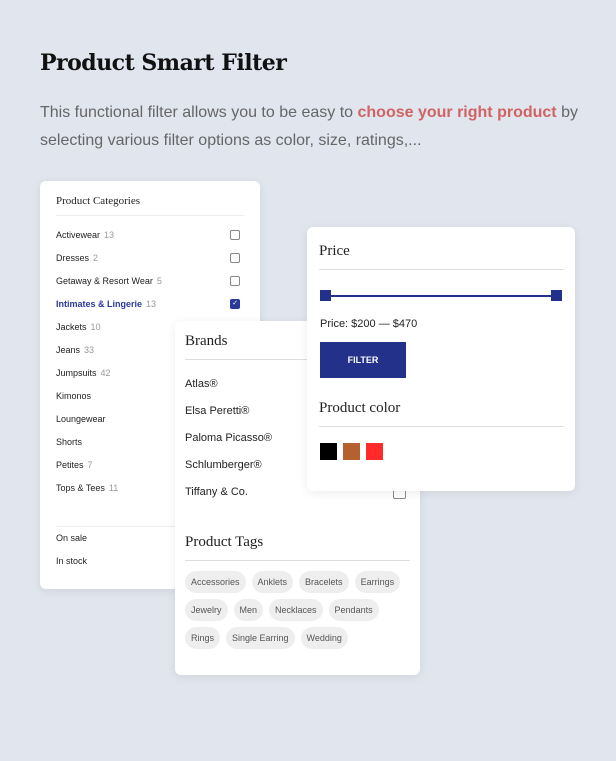 Image resolution: width=616 pixels, height=761 pixels. Describe the element at coordinates (369, 324) in the screenshot. I see `price-range-label: Price: $200 — $470` at that location.